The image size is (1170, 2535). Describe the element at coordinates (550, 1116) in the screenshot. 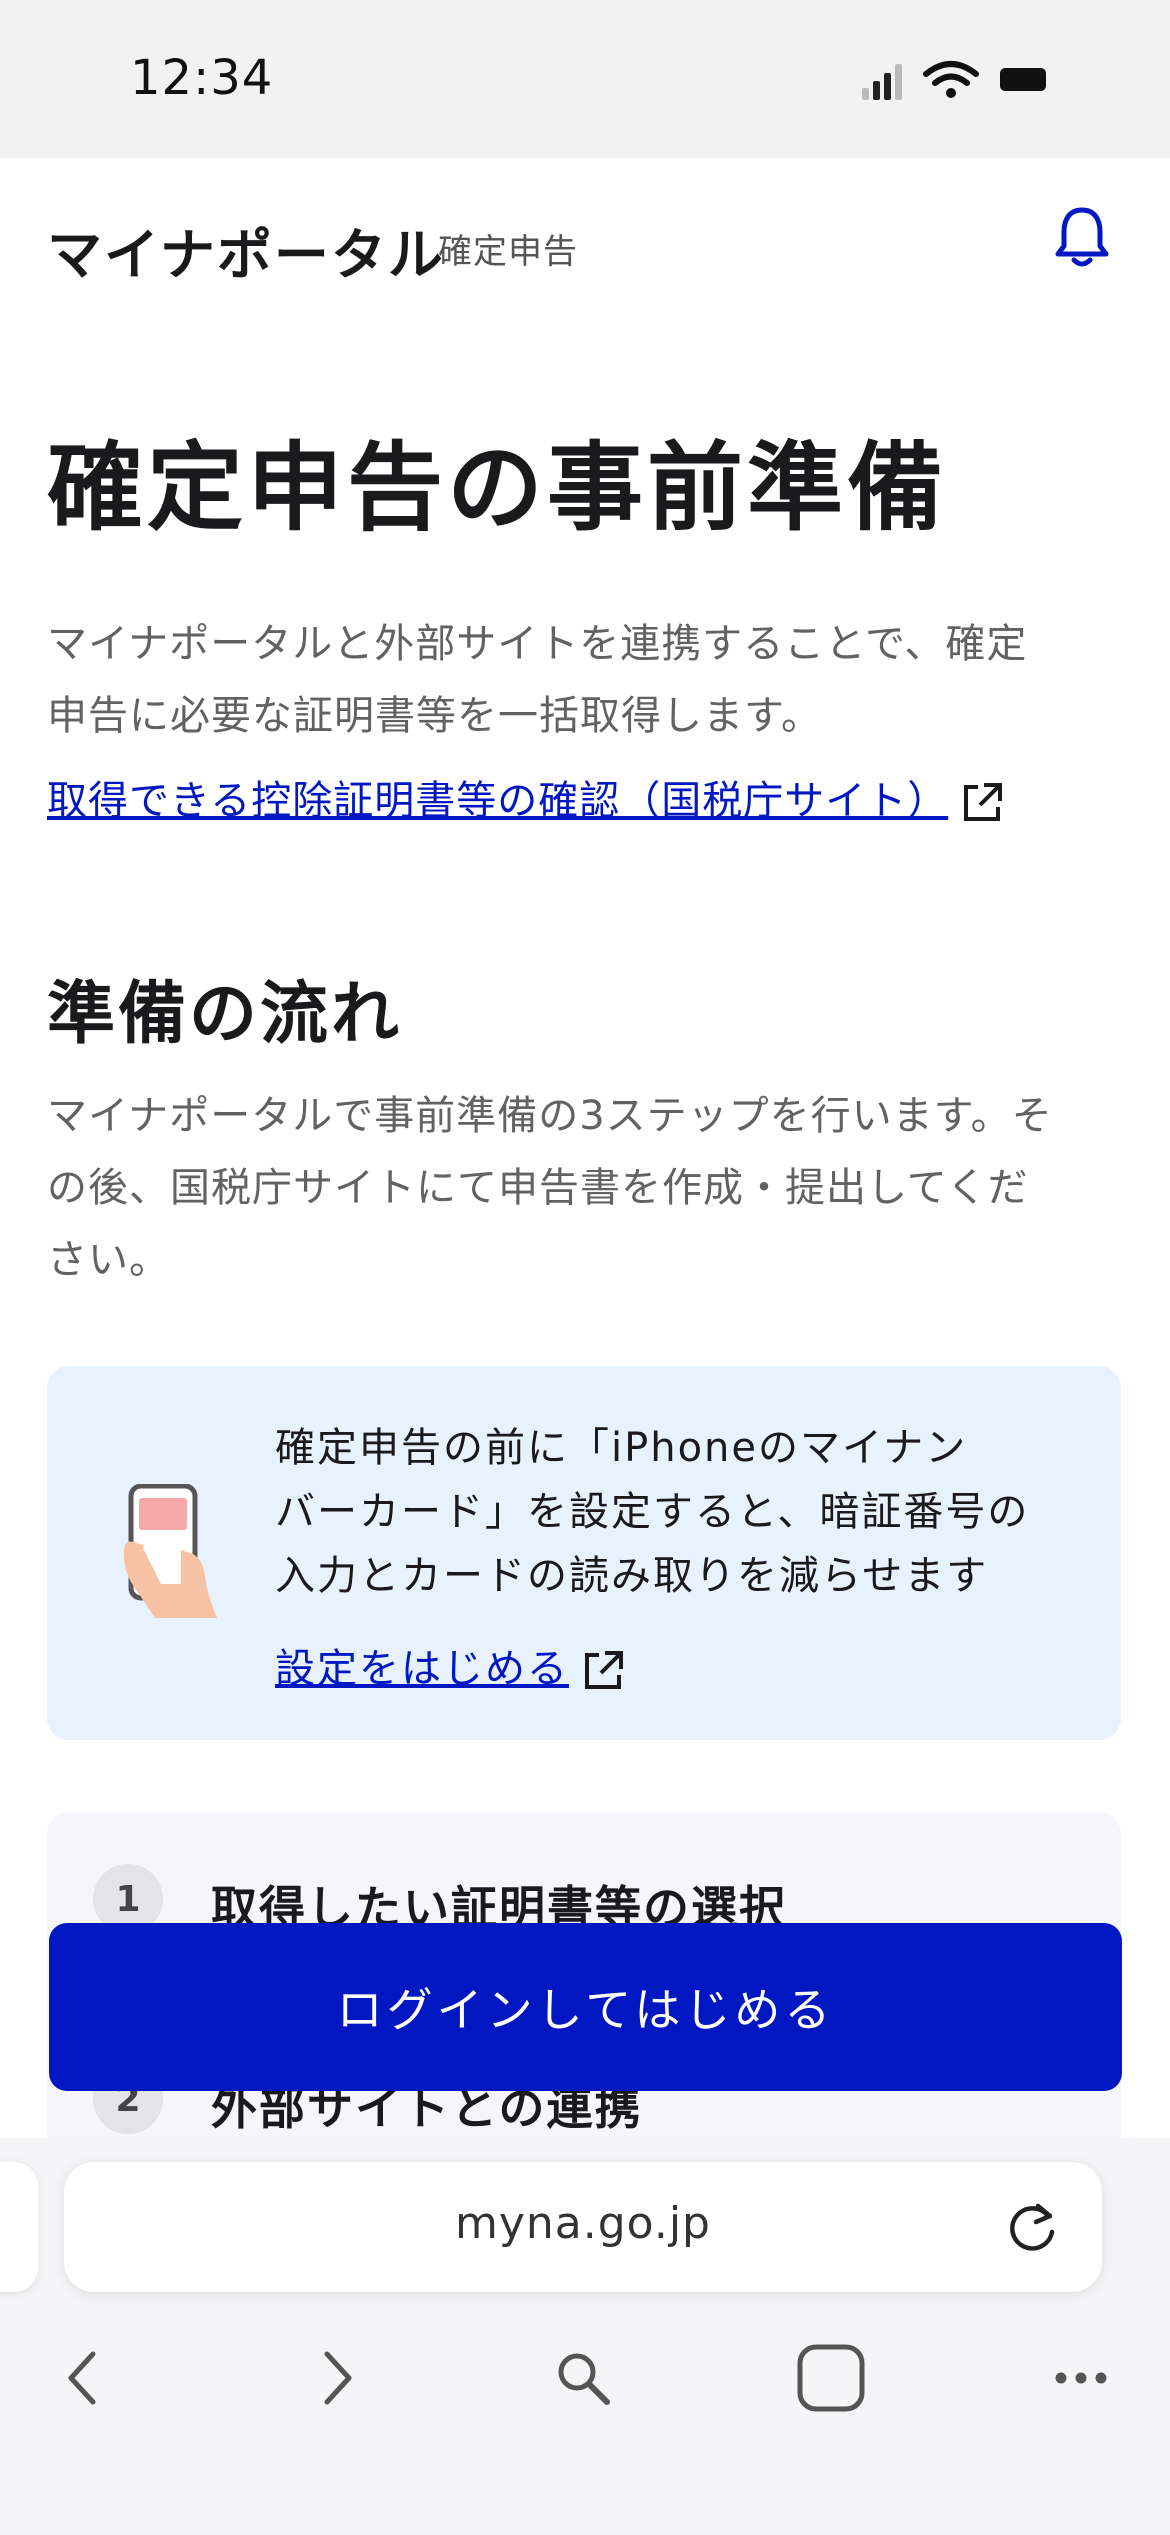

I see `flow-line: マイナポータルで事前準備の3ステップを行います。そ` at that location.